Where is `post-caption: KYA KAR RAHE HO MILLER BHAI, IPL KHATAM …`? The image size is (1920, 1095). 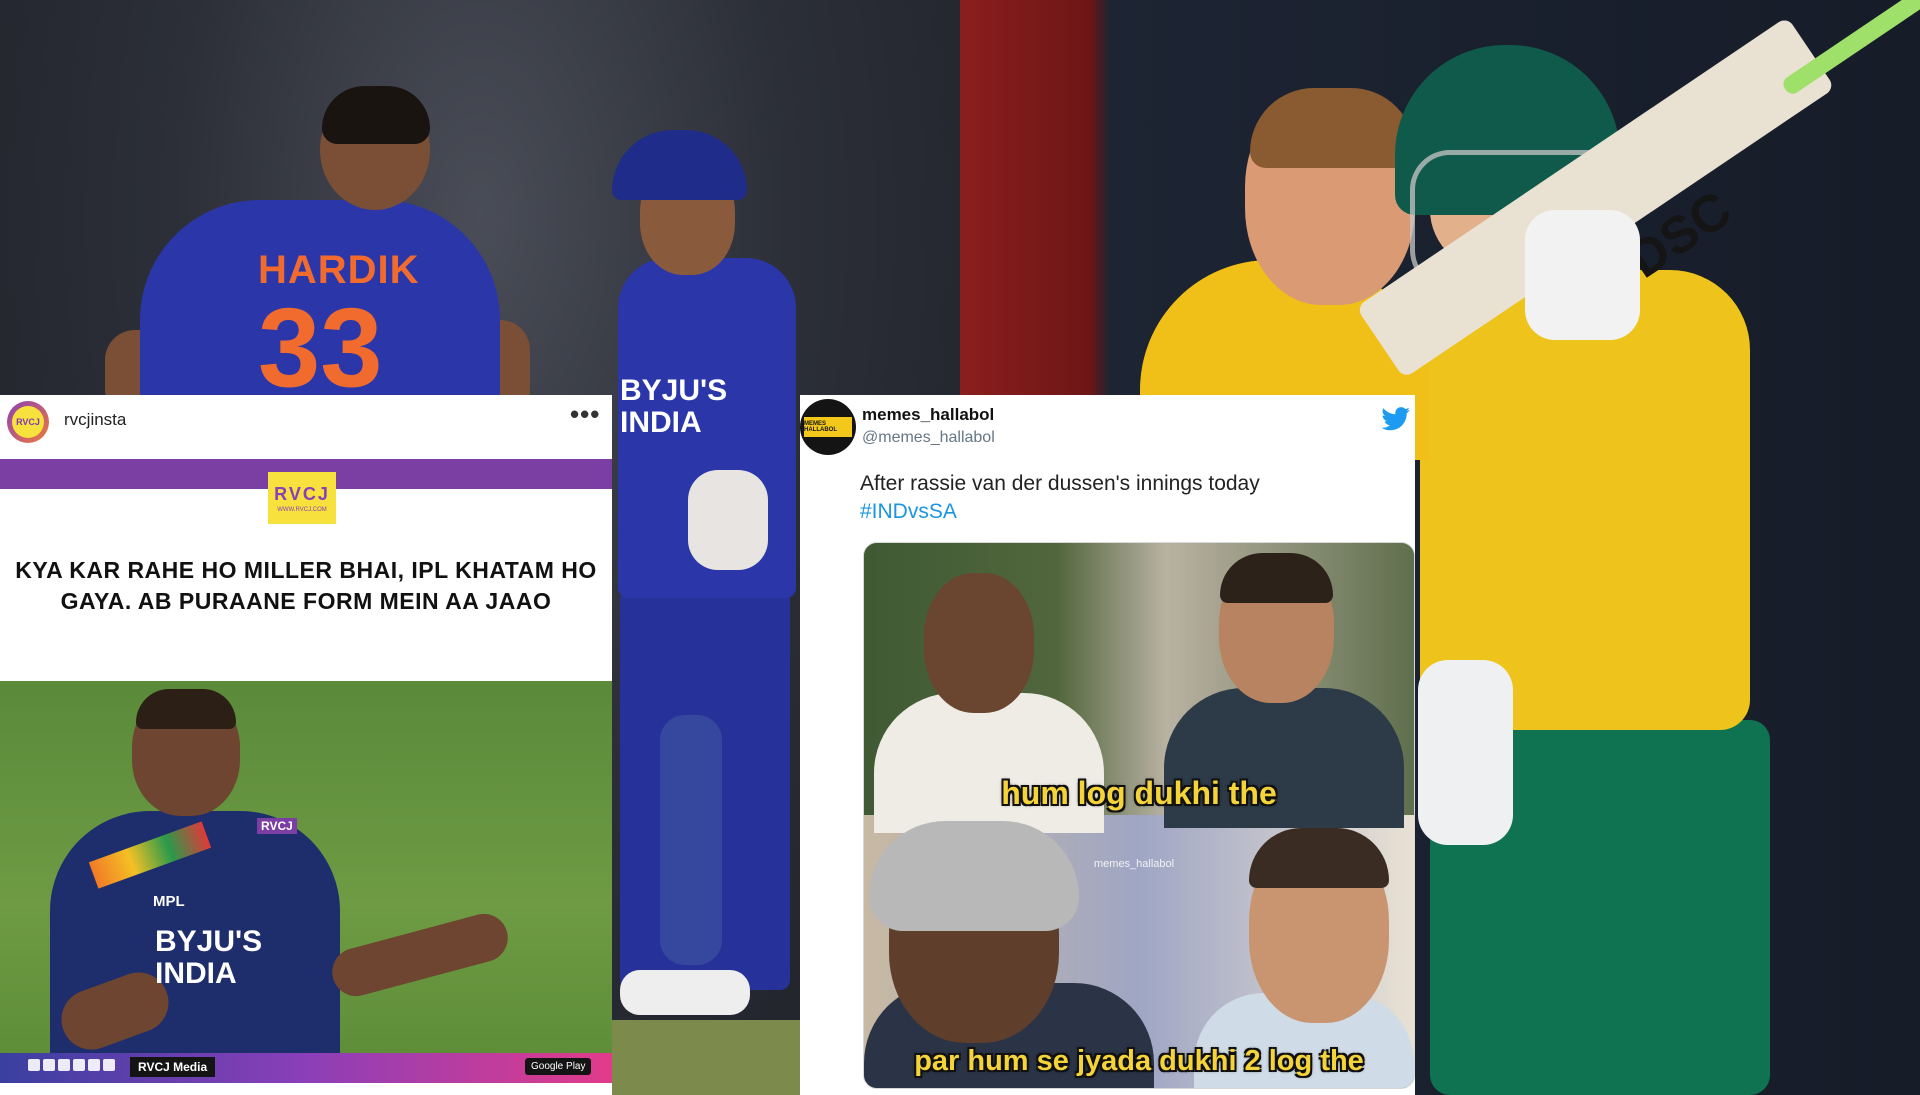
post-caption: KYA KAR RAHE HO MILLER BHAI, IPL KHATAM … is located at coordinates (306, 586).